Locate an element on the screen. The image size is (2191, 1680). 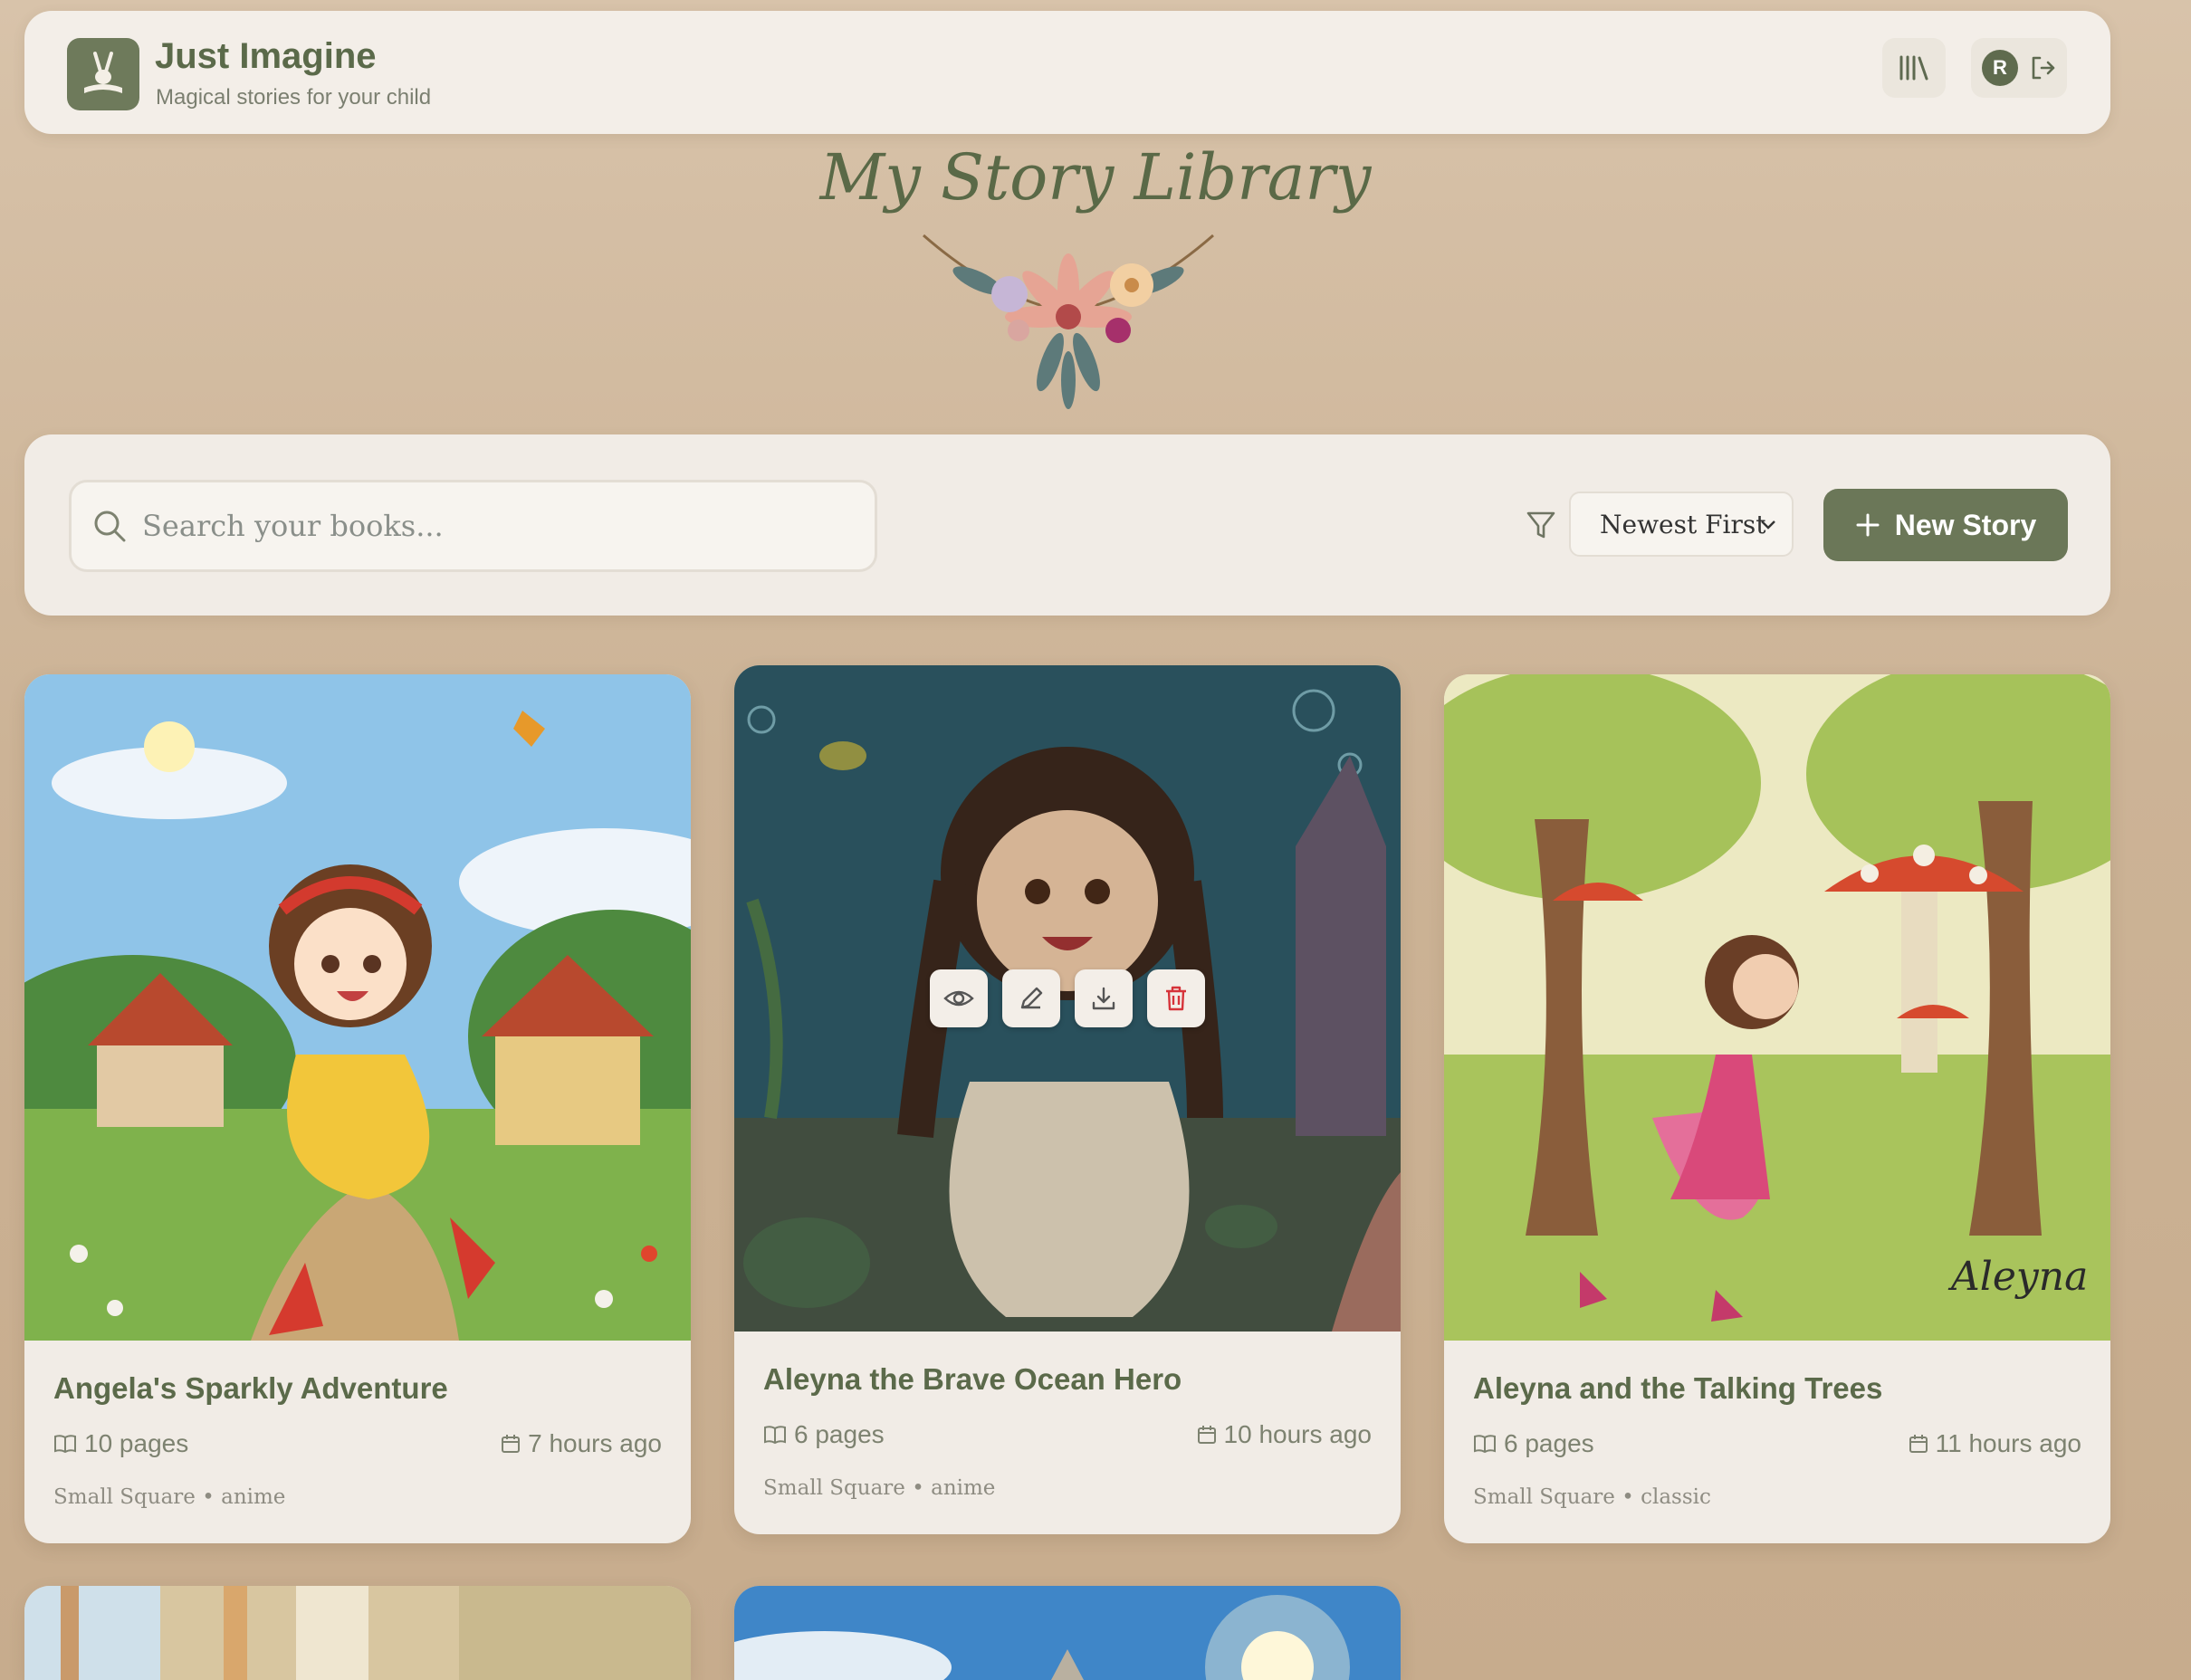
download-button is located at coordinates (1104, 998).